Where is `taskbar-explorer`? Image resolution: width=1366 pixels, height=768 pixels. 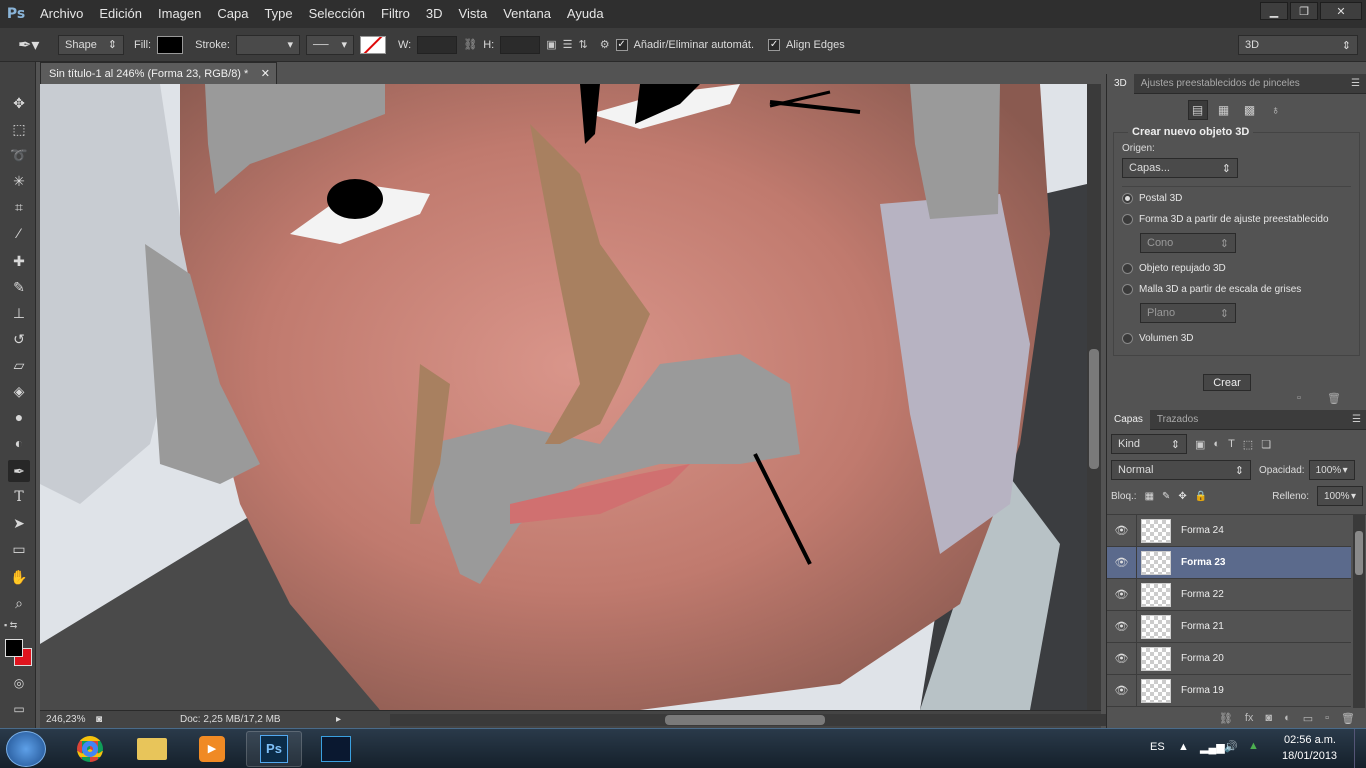 taskbar-explorer is located at coordinates (152, 749).